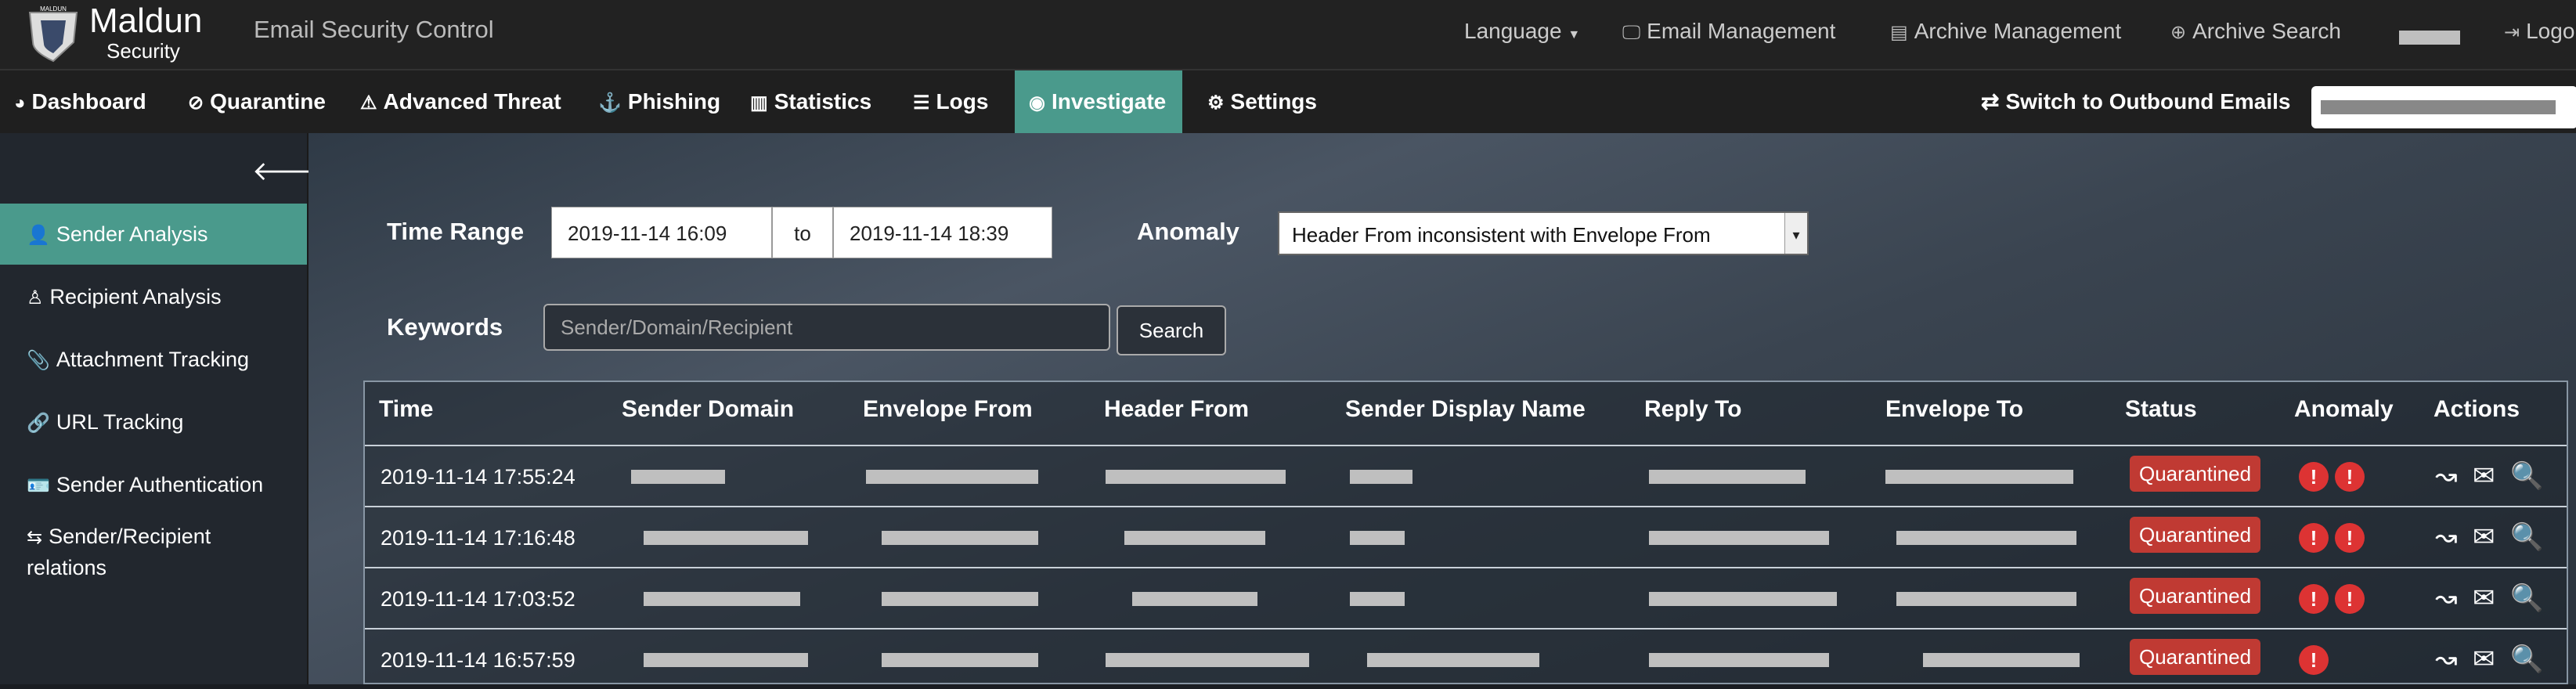 The image size is (2576, 689). What do you see at coordinates (1466, 409) in the screenshot?
I see `col-sender-display-name: Sender Display Name` at bounding box center [1466, 409].